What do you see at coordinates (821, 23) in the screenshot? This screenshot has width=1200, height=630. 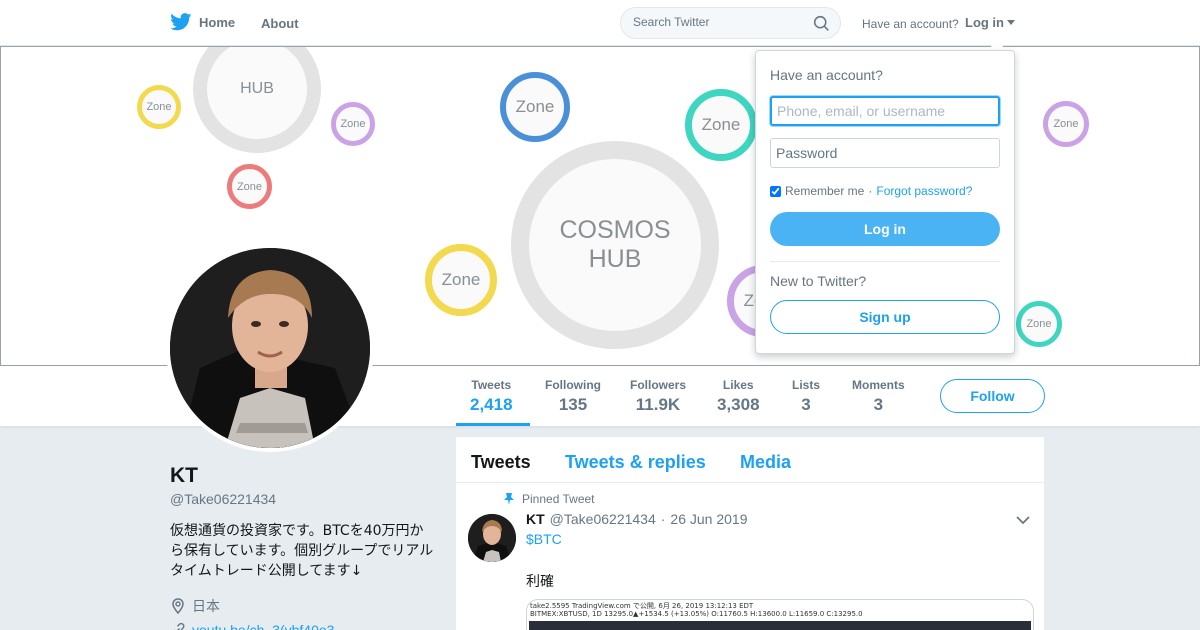 I see `search-icon` at bounding box center [821, 23].